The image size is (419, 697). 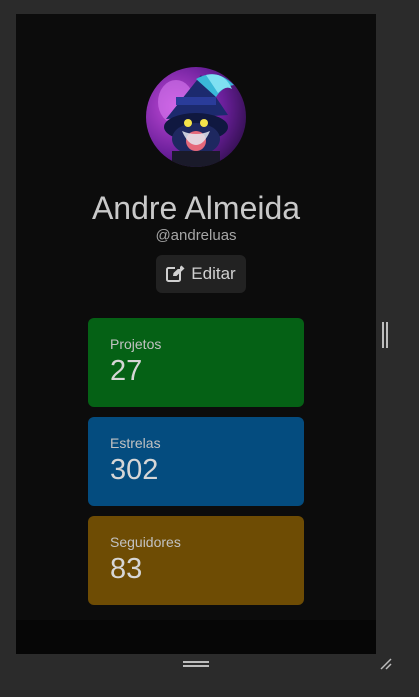 I want to click on pencil-square-icon, so click(x=176, y=274).